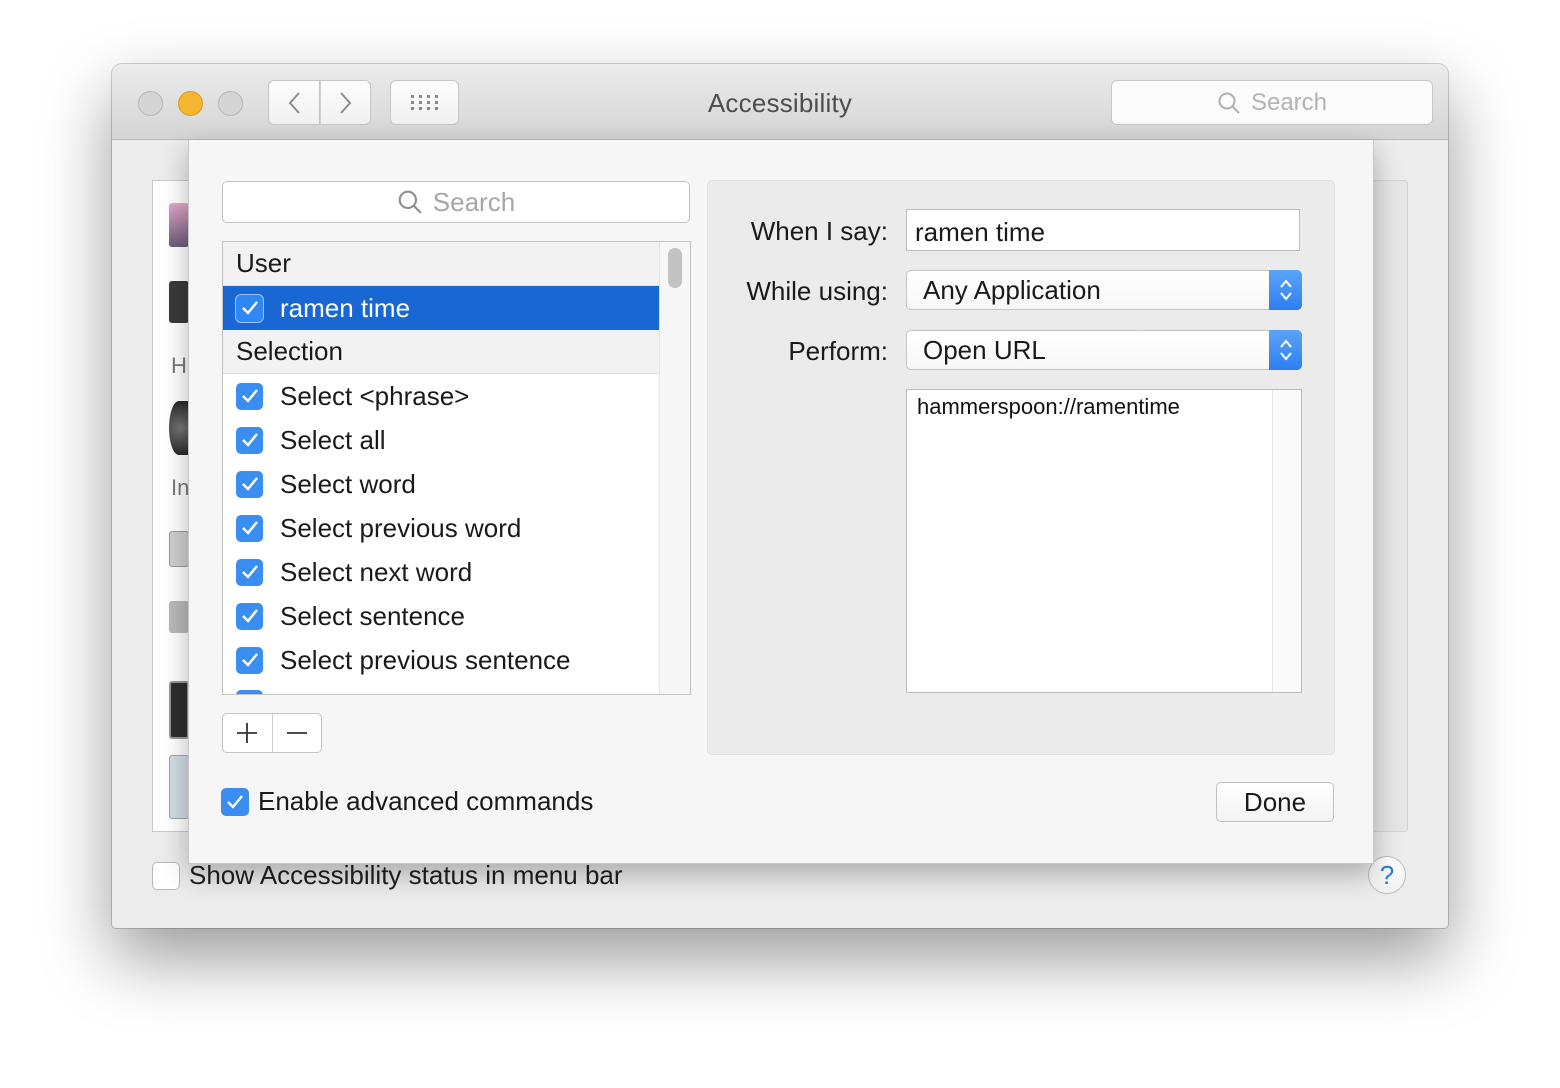 The height and width of the screenshot is (1088, 1560). I want to click on category-list: H In, so click(171, 506).